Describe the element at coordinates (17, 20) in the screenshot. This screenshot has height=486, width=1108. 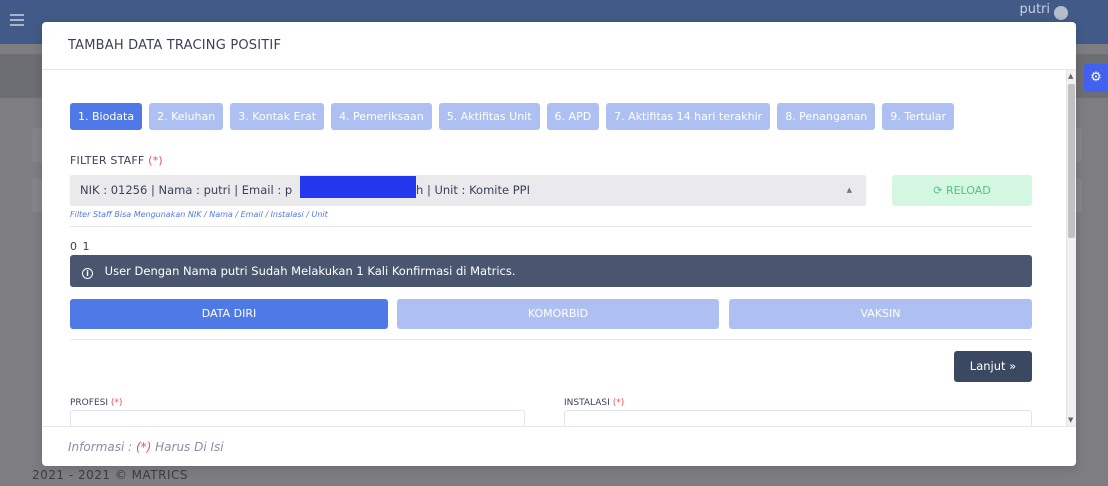
I see `menu-icon` at that location.